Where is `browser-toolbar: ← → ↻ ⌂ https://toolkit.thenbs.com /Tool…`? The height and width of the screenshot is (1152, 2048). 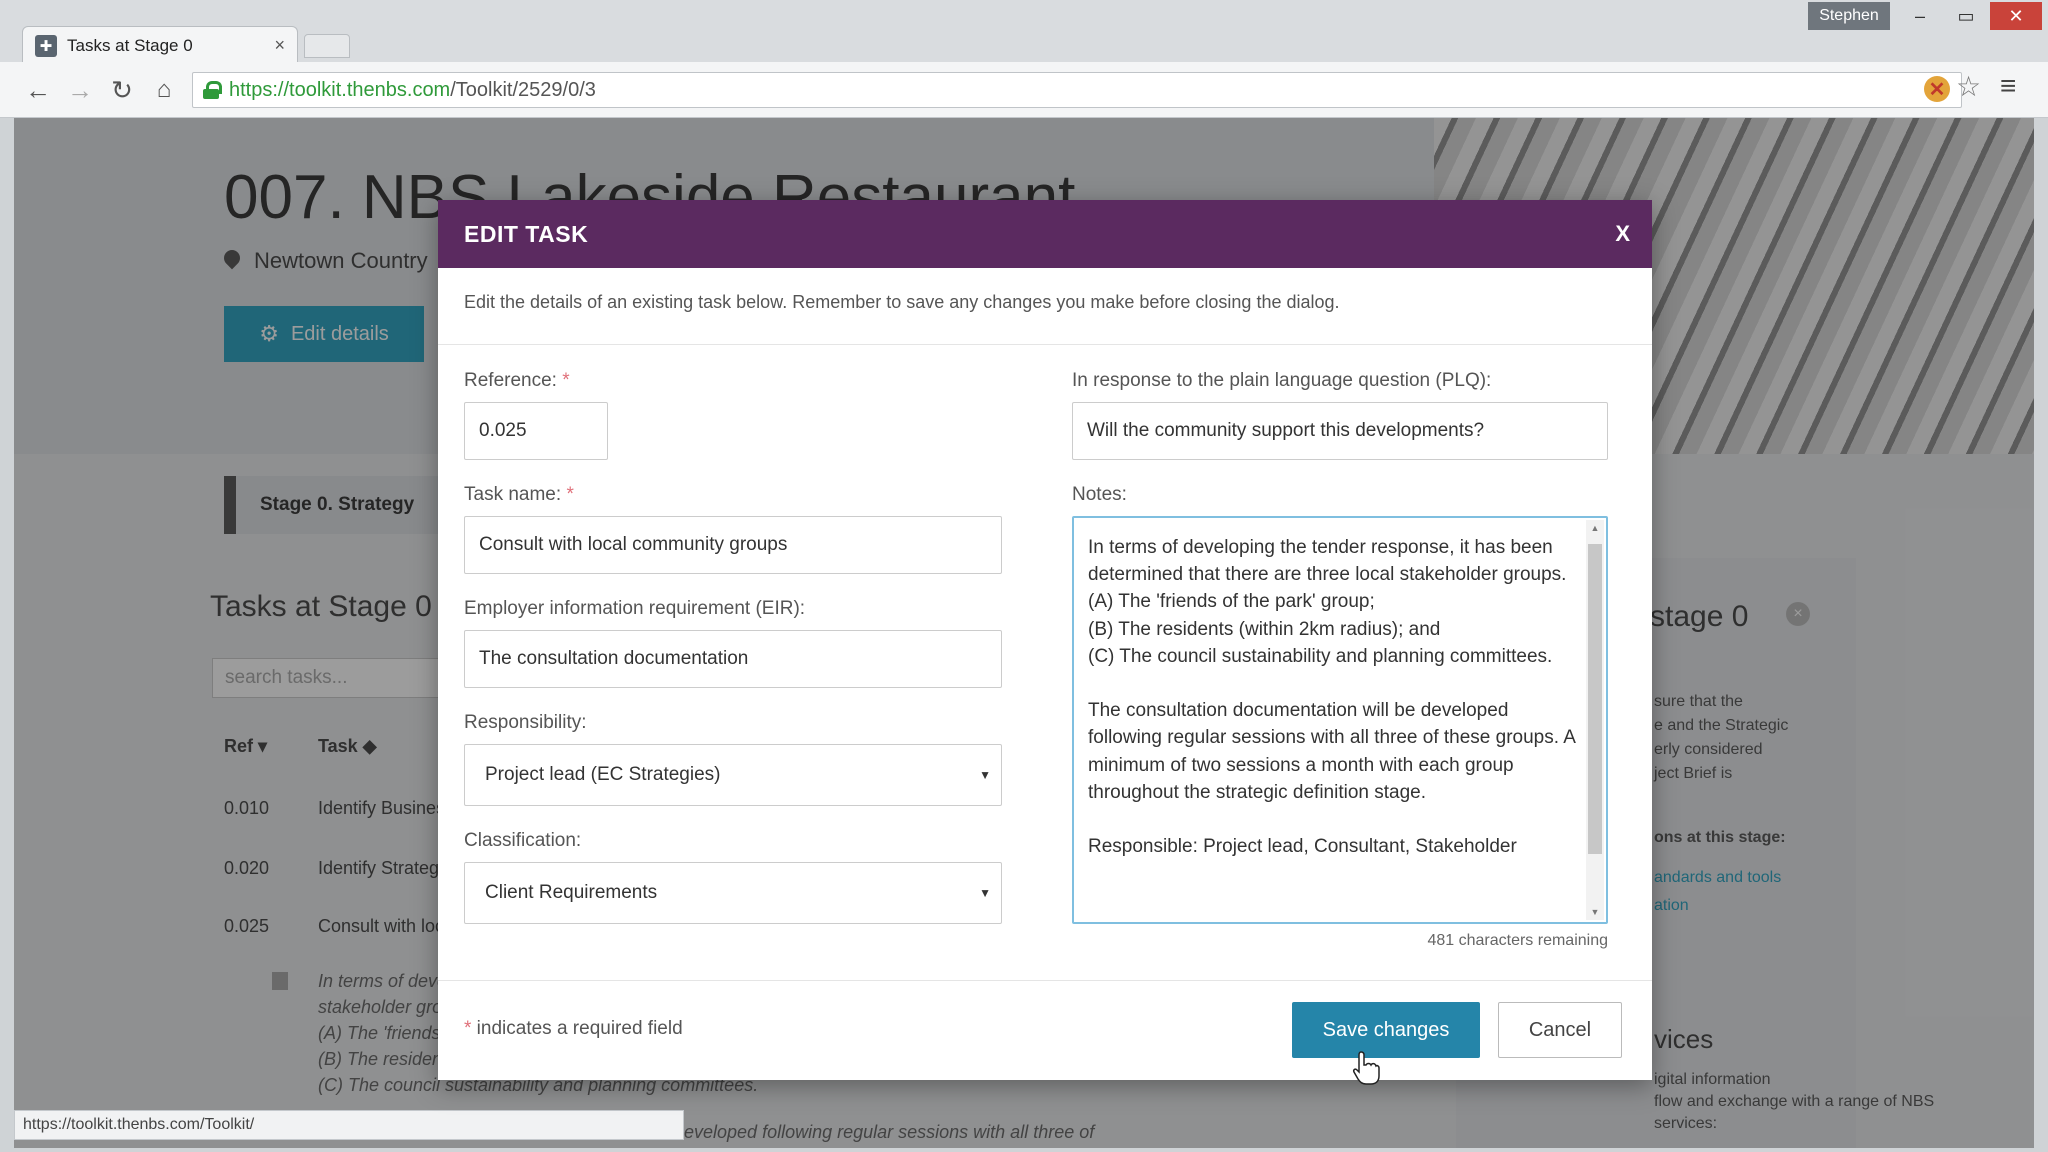 browser-toolbar: ← → ↻ ⌂ https://toolkit.thenbs.com /Tool… is located at coordinates (1024, 90).